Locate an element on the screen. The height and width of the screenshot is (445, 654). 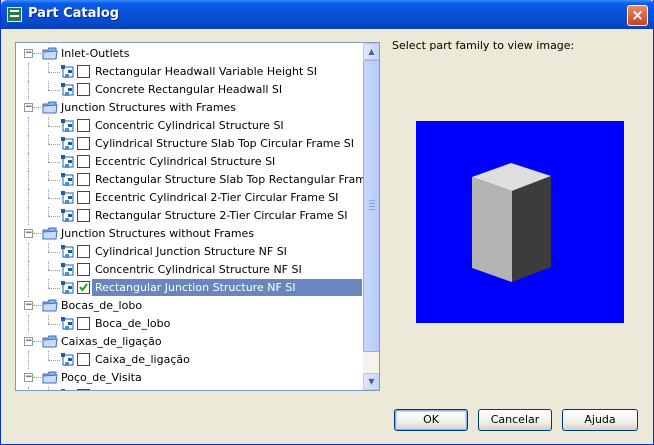
scroll-thumb is located at coordinates (371, 206).